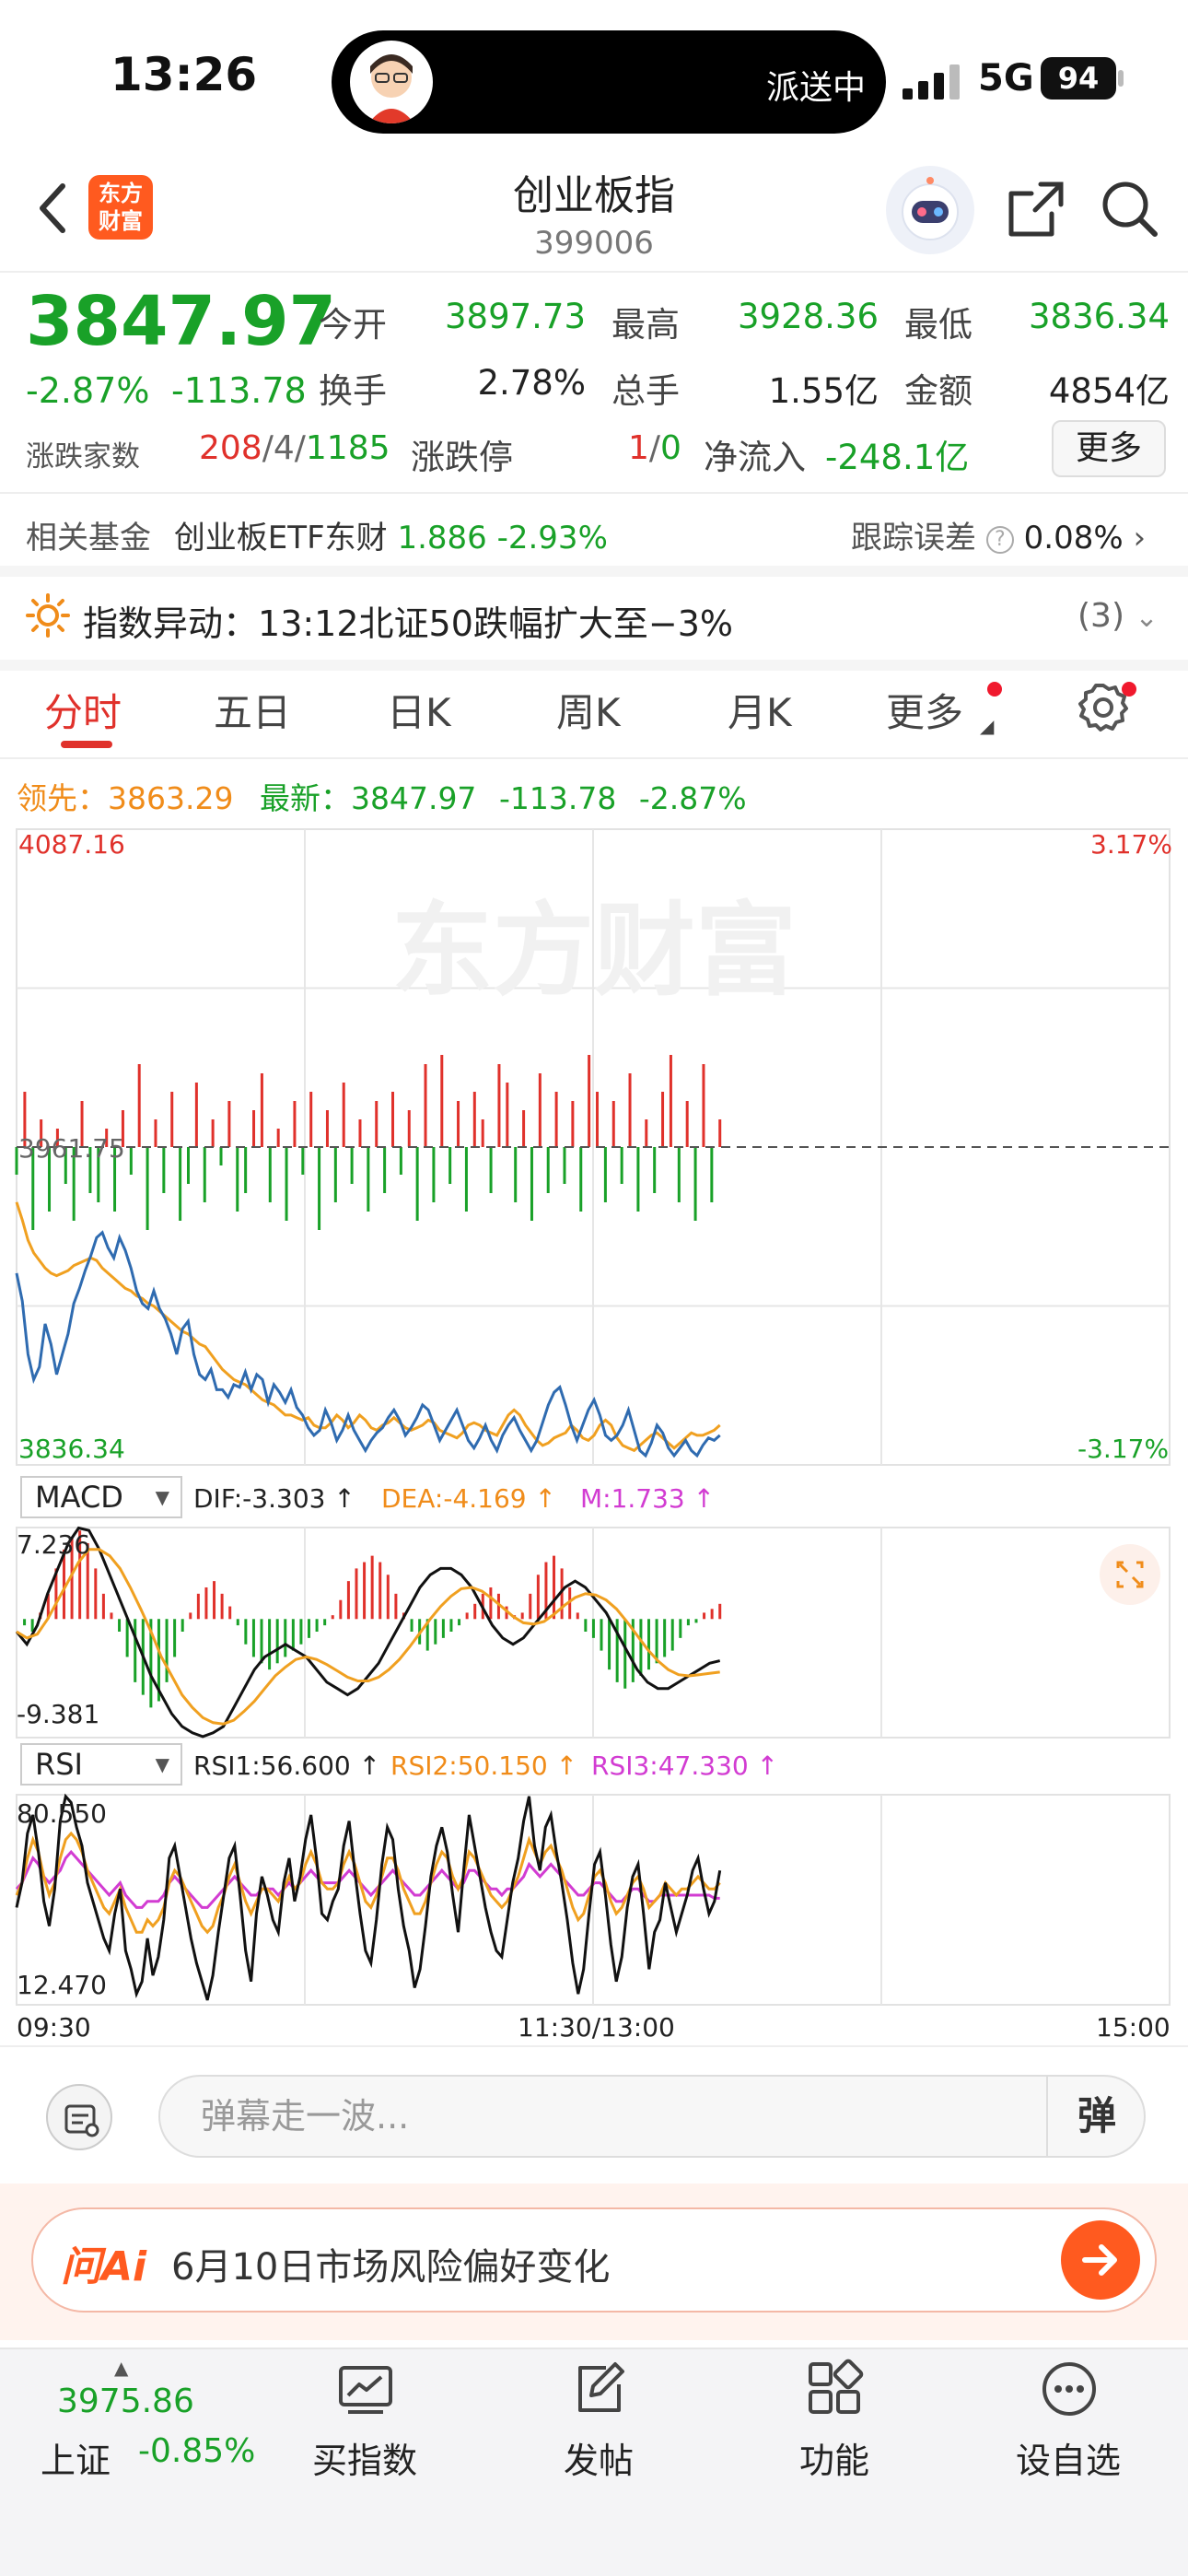 This screenshot has width=1188, height=2576. What do you see at coordinates (281, 538) in the screenshot?
I see `fund-name: 创业板ETF东财` at bounding box center [281, 538].